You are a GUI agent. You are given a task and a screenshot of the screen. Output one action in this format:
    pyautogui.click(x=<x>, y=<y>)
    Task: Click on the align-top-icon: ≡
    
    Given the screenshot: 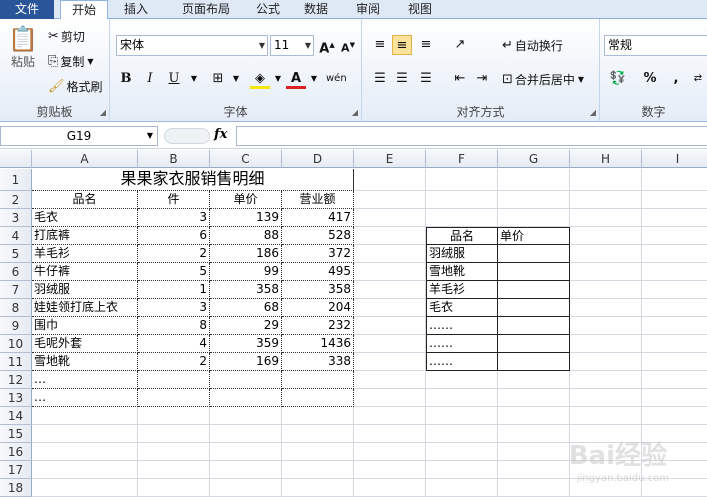 What is the action you would take?
    pyautogui.click(x=380, y=45)
    